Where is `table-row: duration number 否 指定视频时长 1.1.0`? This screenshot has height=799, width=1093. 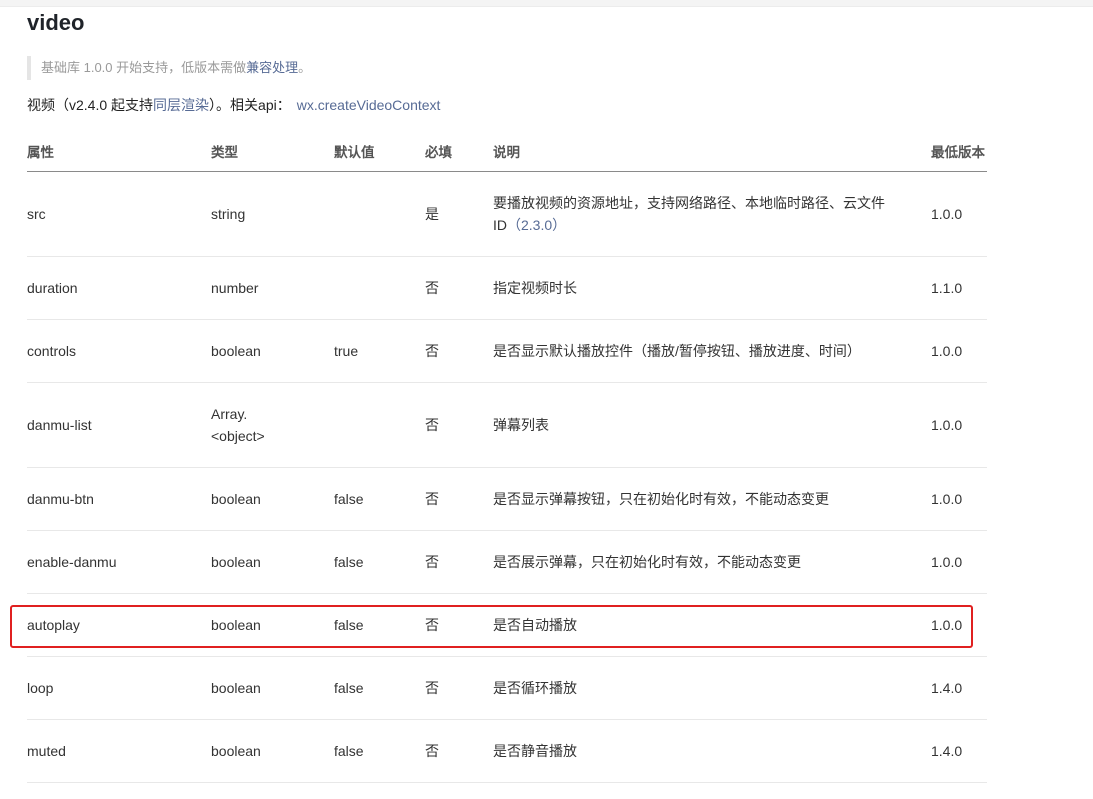 table-row: duration number 否 指定视频时长 1.1.0 is located at coordinates (507, 288).